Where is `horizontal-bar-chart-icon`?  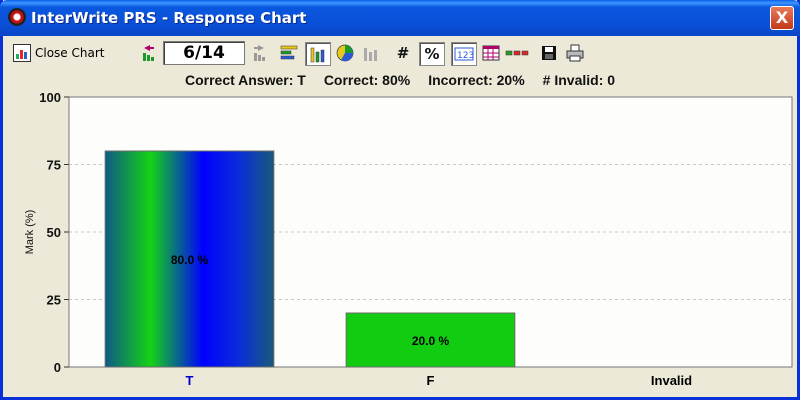
horizontal-bar-chart-icon is located at coordinates (289, 52).